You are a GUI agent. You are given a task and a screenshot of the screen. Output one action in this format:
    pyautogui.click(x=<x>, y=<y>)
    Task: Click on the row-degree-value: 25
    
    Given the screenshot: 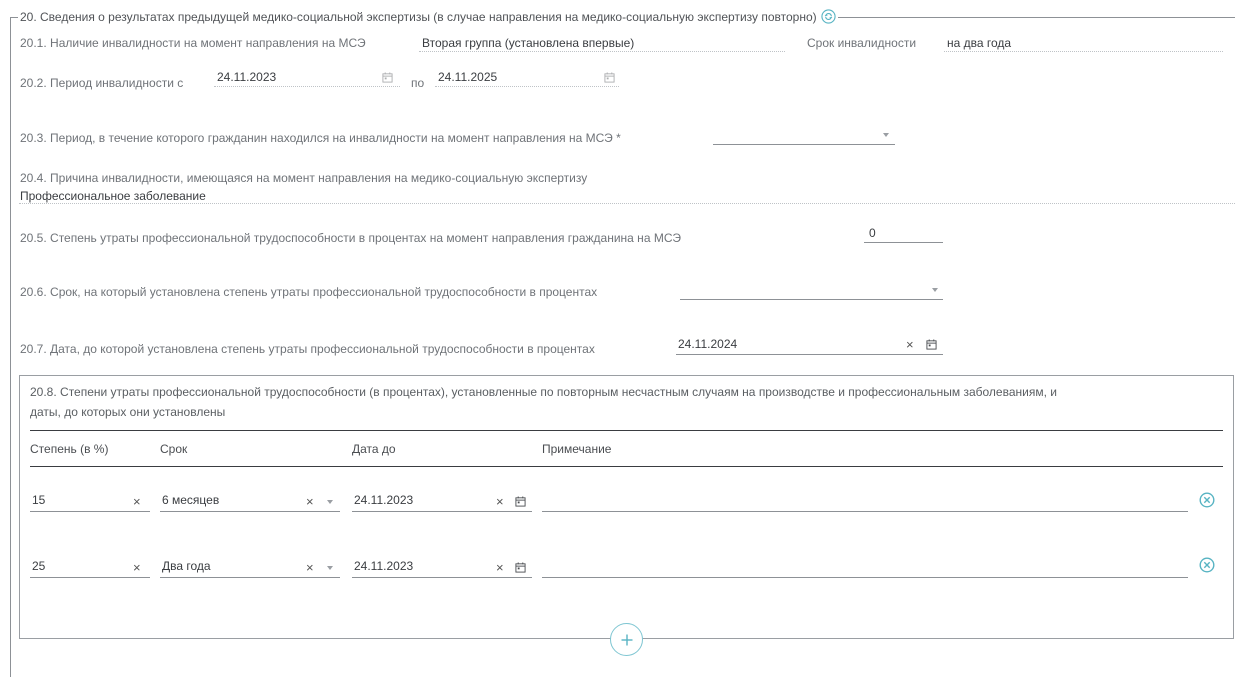 What is the action you would take?
    pyautogui.click(x=39, y=566)
    